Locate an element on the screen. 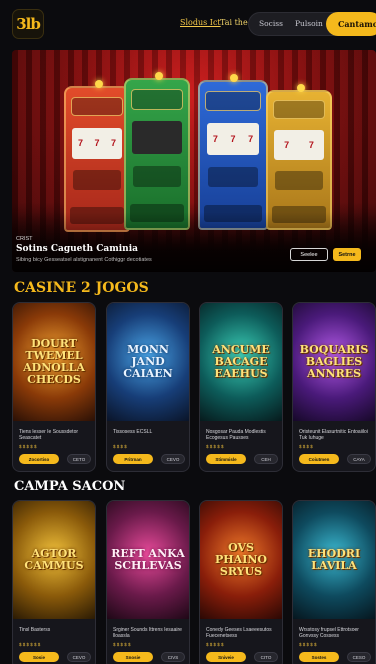  slot-reels is located at coordinates (157, 137).